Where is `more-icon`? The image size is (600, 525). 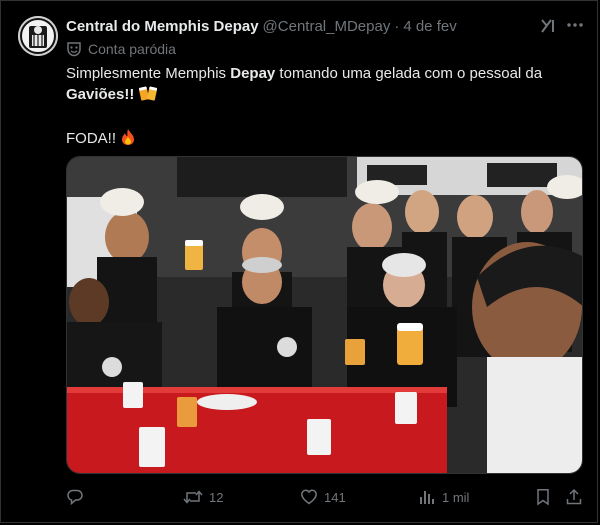
more-icon is located at coordinates (575, 25).